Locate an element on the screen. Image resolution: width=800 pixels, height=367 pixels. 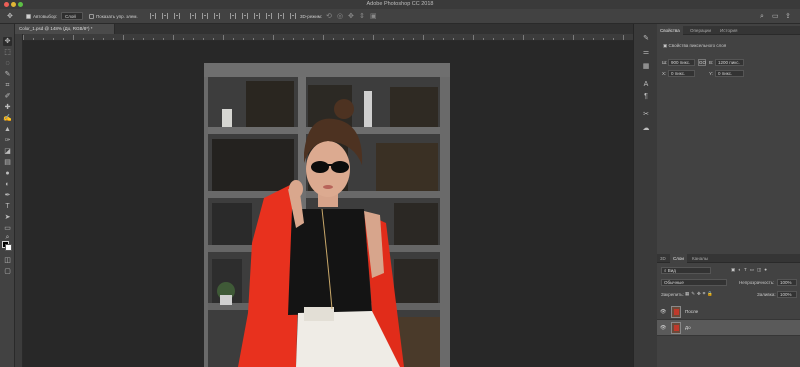
tab-layers: Слои is located at coordinates (678, 258).